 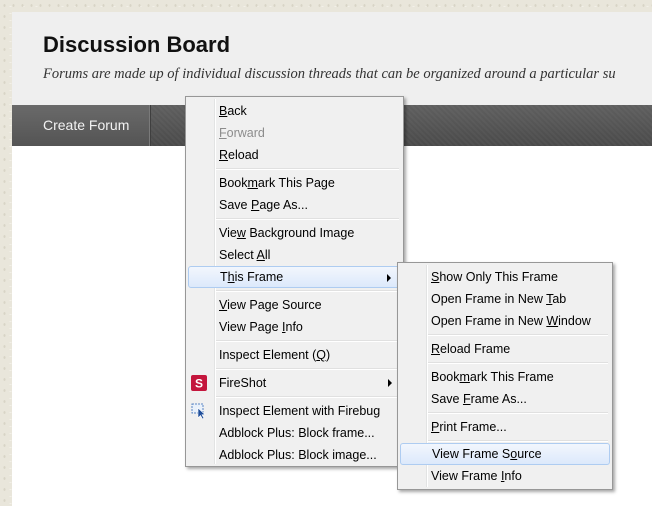 What do you see at coordinates (294, 411) in the screenshot?
I see `menu-item-inspect-firebug: Inspect Element with Firebug` at bounding box center [294, 411].